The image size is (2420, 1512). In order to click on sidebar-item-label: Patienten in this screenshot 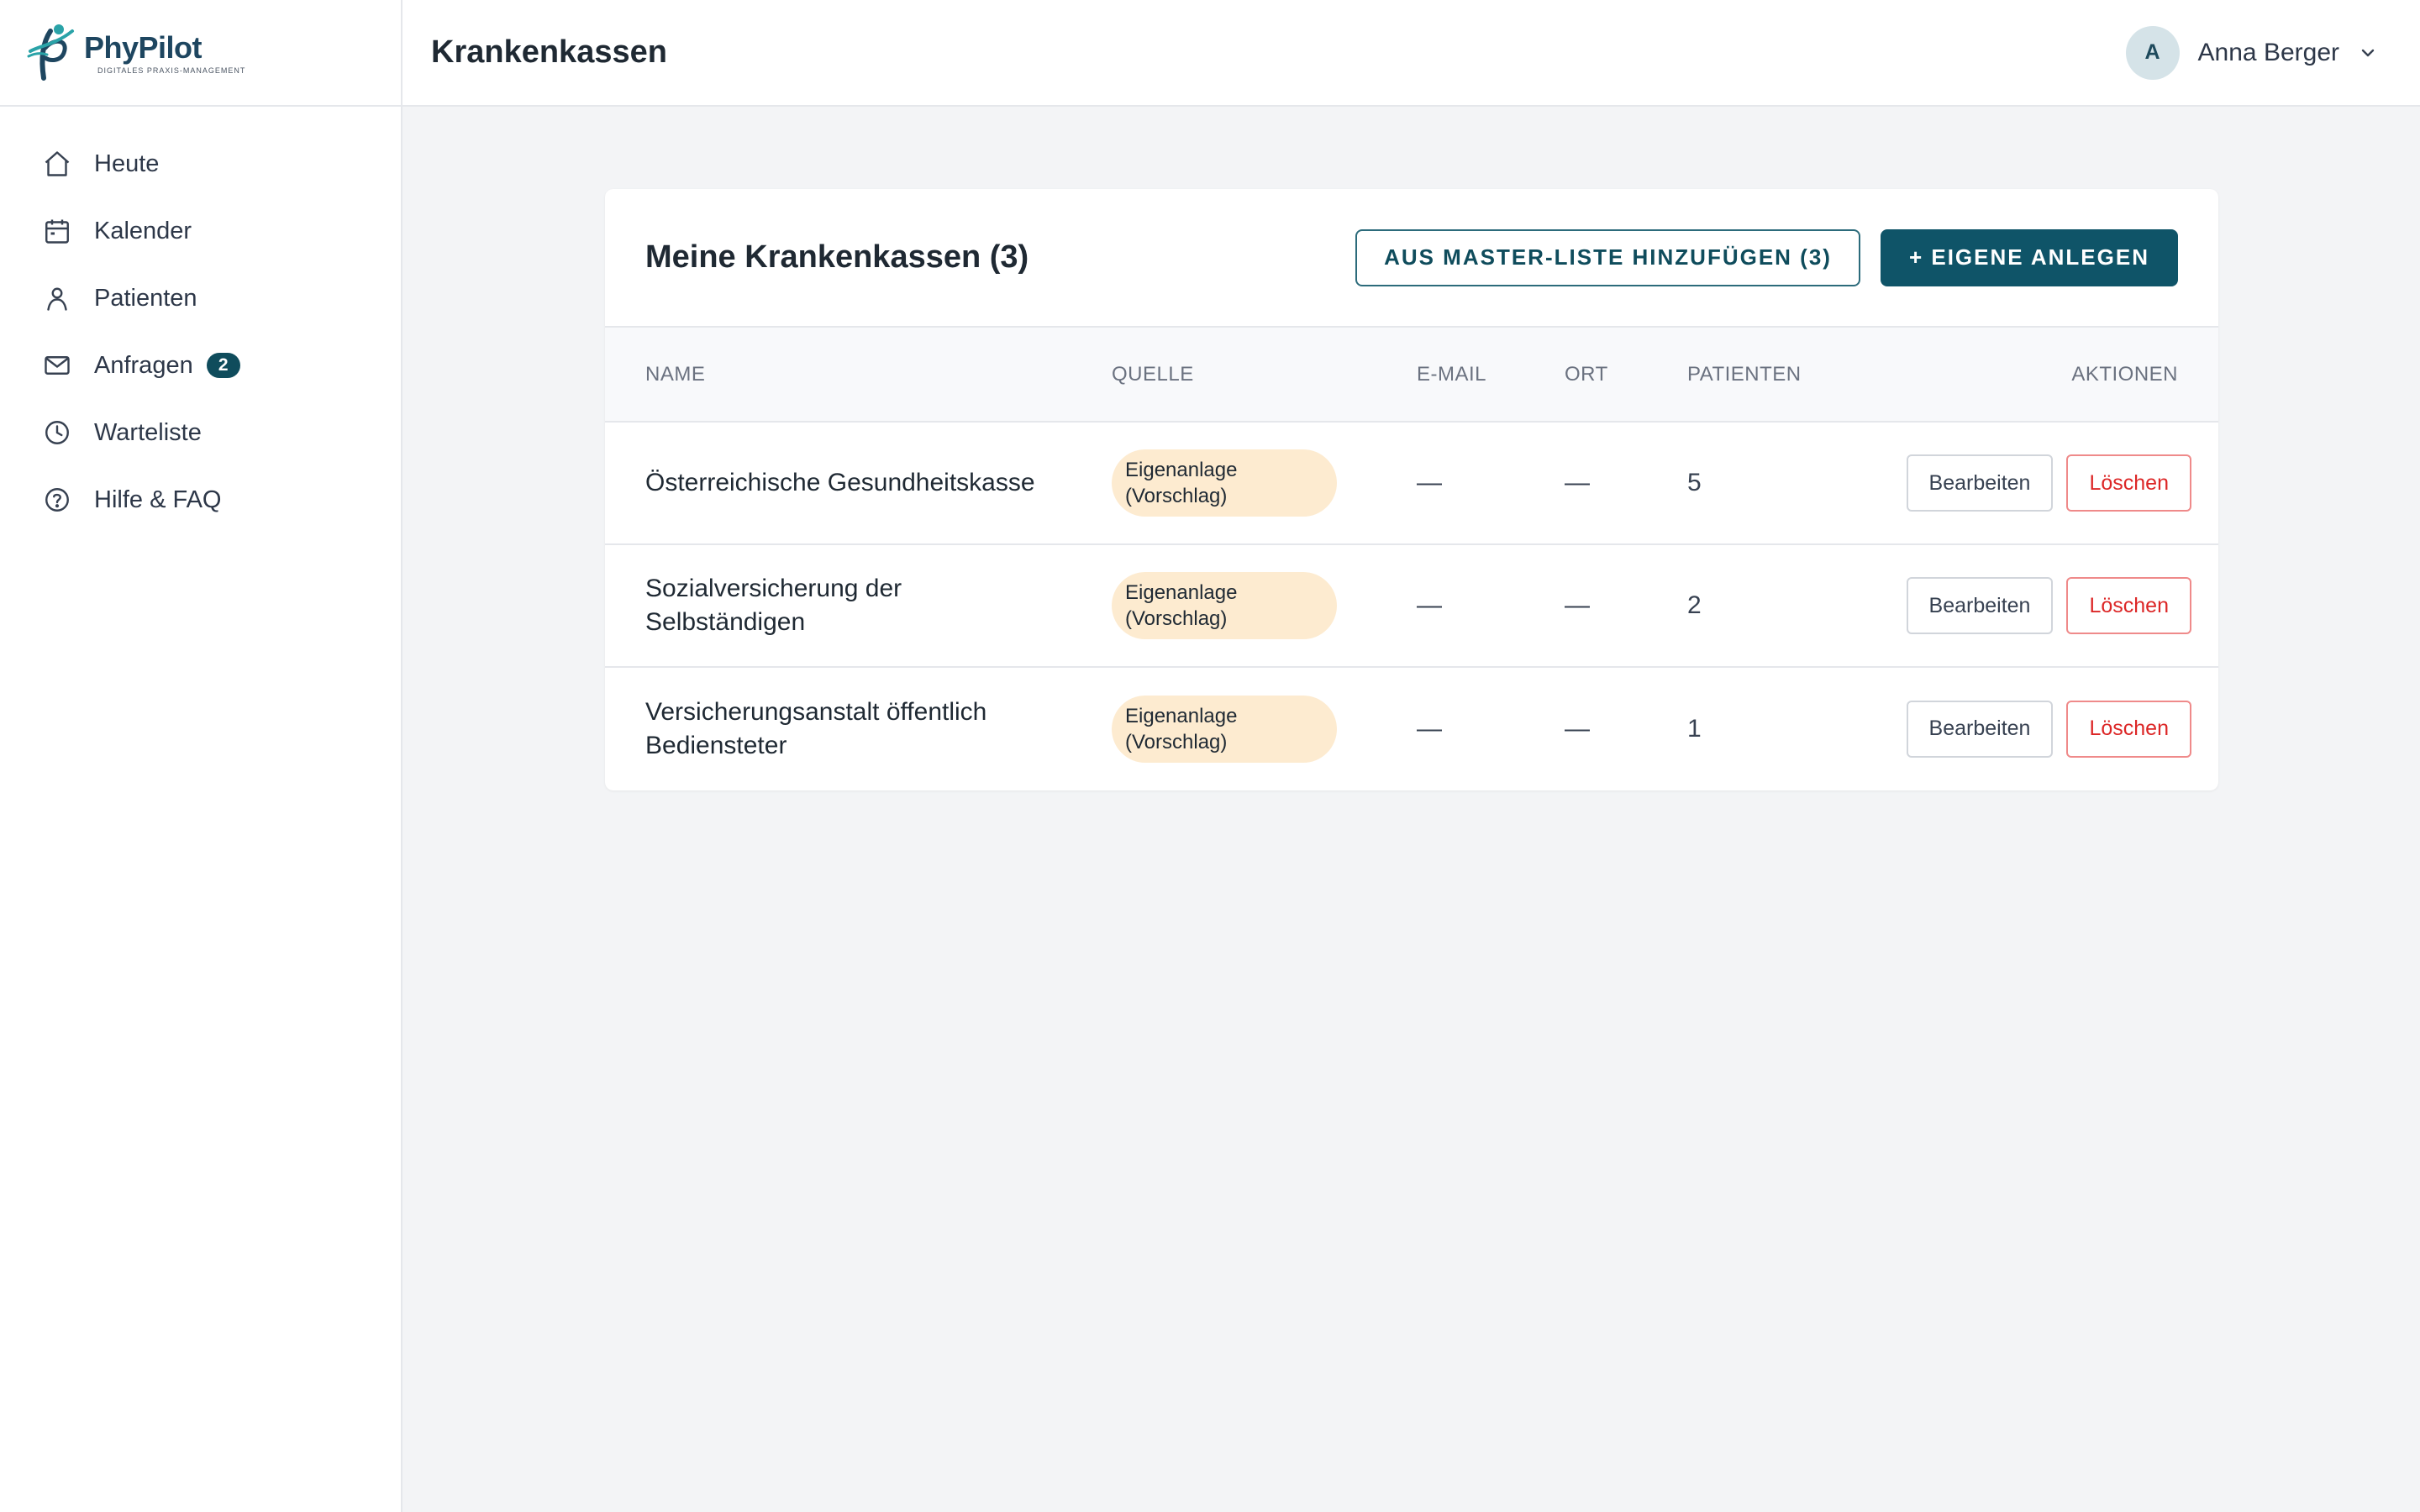, I will do `click(146, 298)`.